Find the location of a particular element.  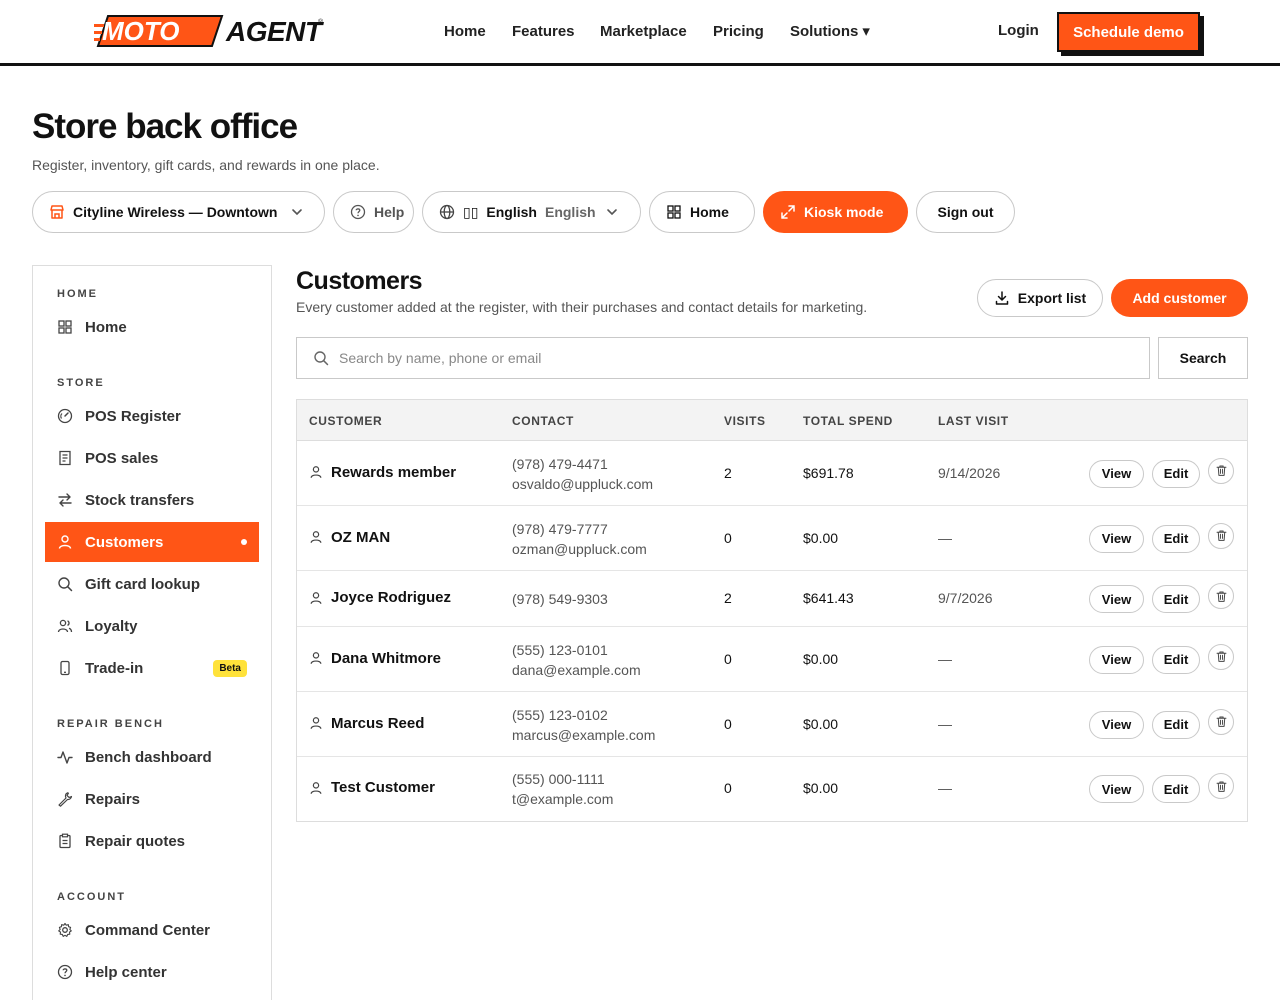

customer-email: osvaldo@uppluck.com is located at coordinates (583, 483).